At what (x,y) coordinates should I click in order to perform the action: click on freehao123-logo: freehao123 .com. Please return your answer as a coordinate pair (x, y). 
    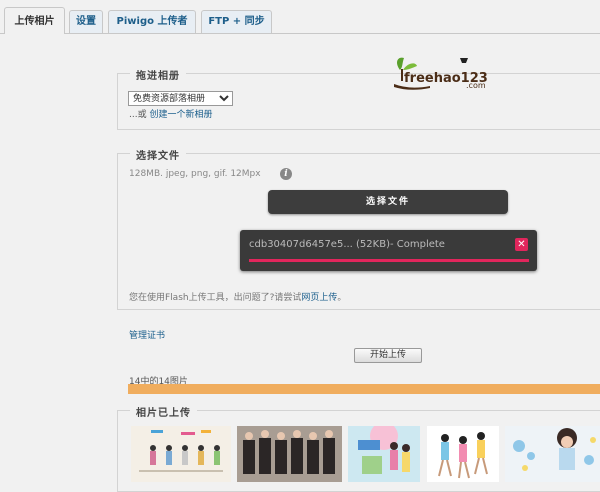
    Looking at the image, I should click on (441, 73).